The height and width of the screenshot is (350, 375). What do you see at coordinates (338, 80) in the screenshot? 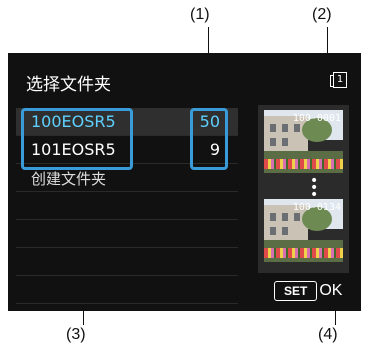
I see `memory-card-icon: 1` at bounding box center [338, 80].